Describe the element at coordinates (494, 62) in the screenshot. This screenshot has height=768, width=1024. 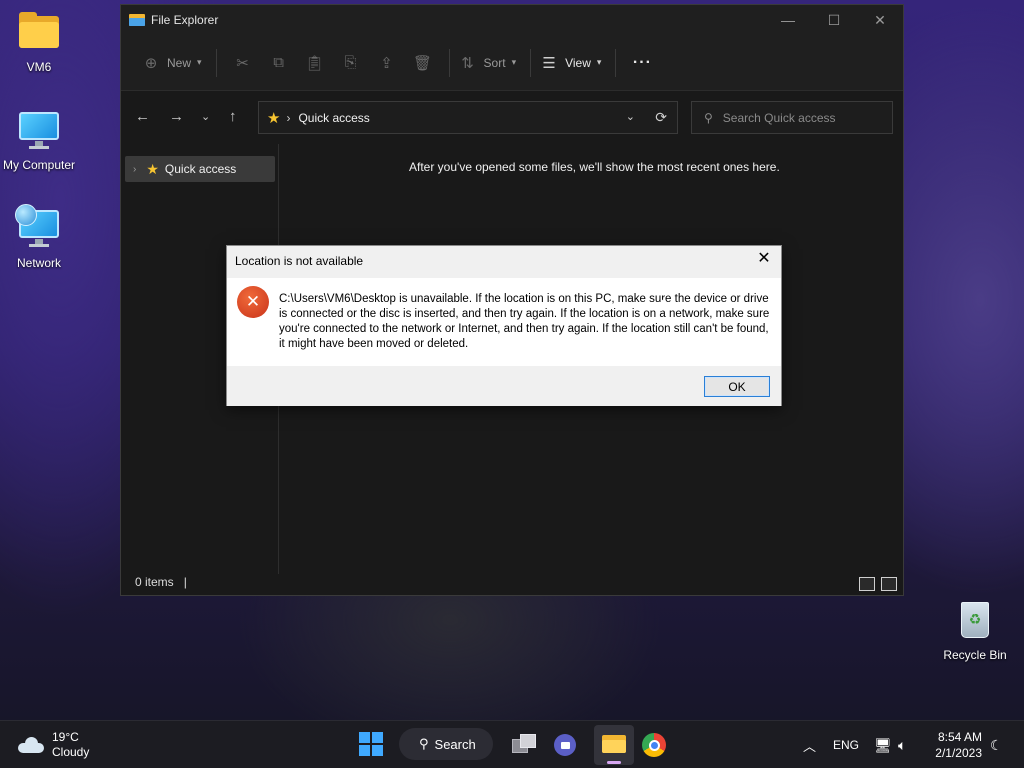
I see `sort-label: Sort` at that location.